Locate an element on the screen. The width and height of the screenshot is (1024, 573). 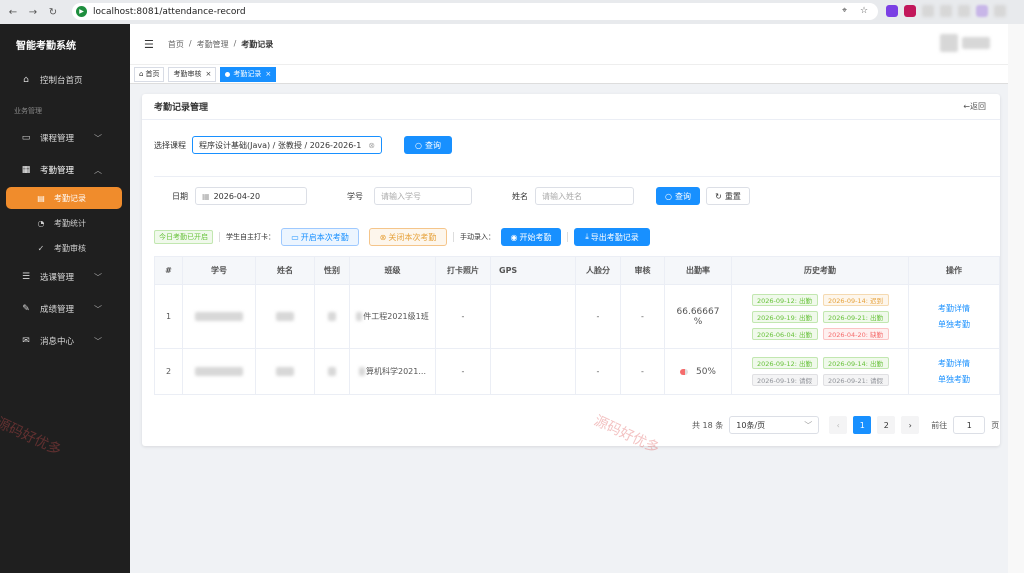
url-text: localhost:8081/attendance-record is located at coordinates (169, 12).